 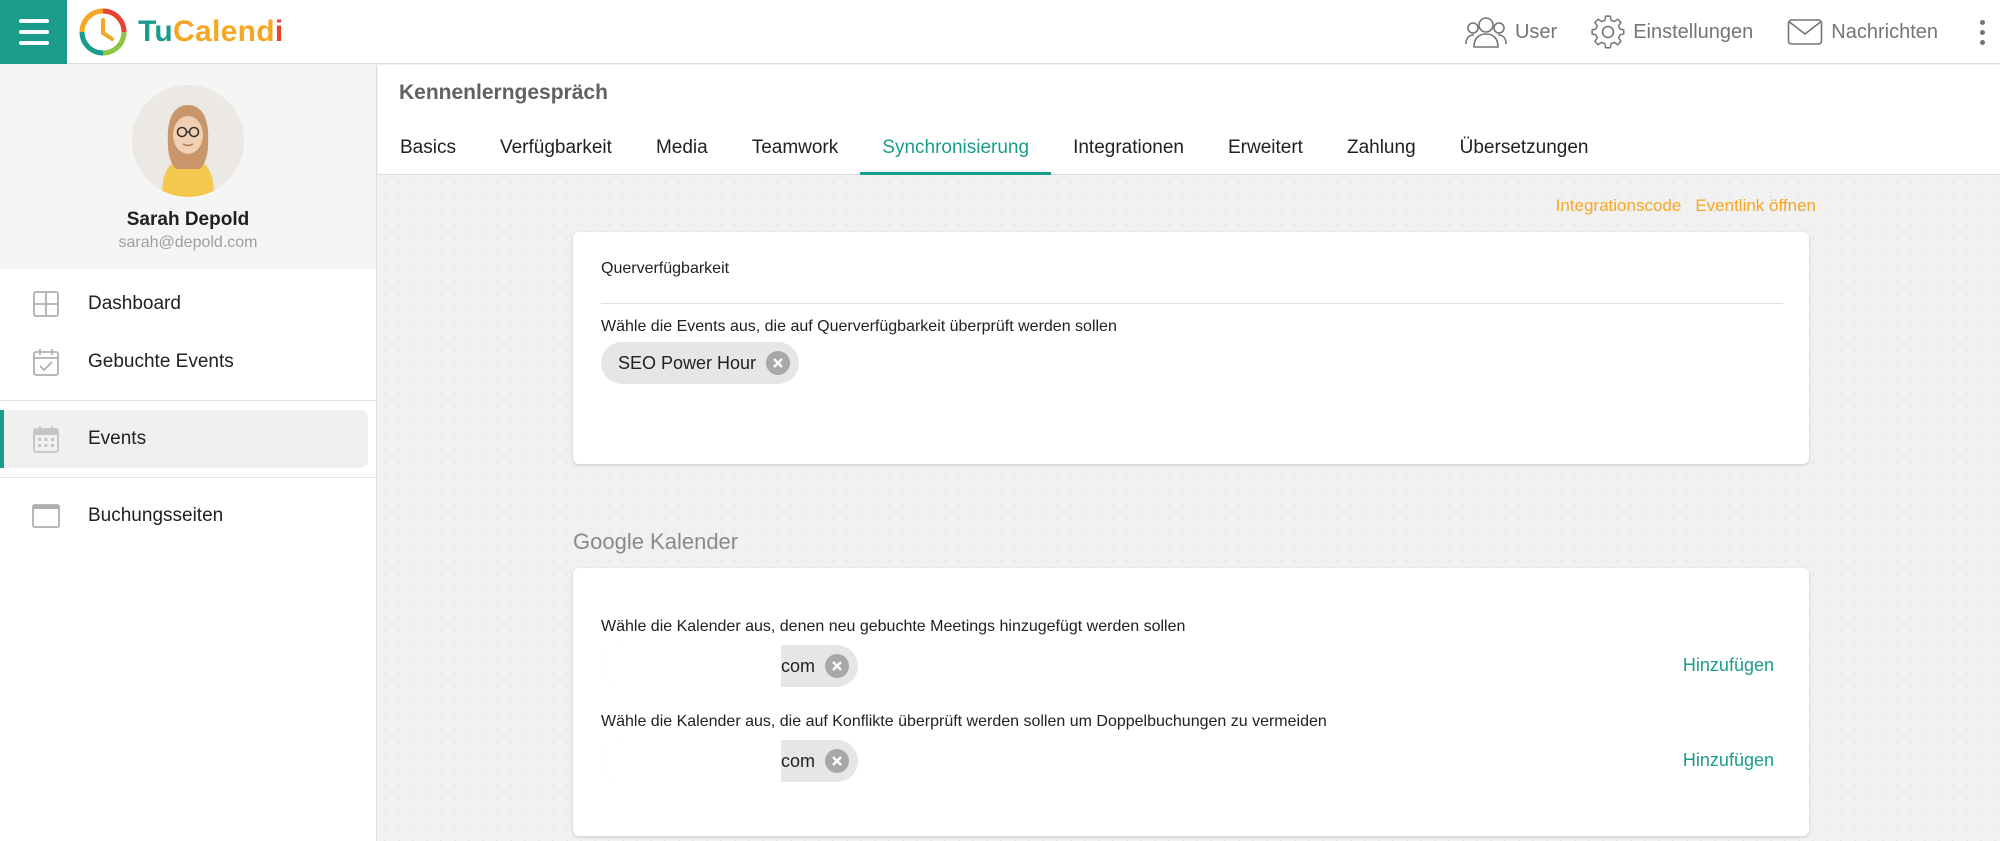 I want to click on tab-media: Media, so click(x=682, y=148).